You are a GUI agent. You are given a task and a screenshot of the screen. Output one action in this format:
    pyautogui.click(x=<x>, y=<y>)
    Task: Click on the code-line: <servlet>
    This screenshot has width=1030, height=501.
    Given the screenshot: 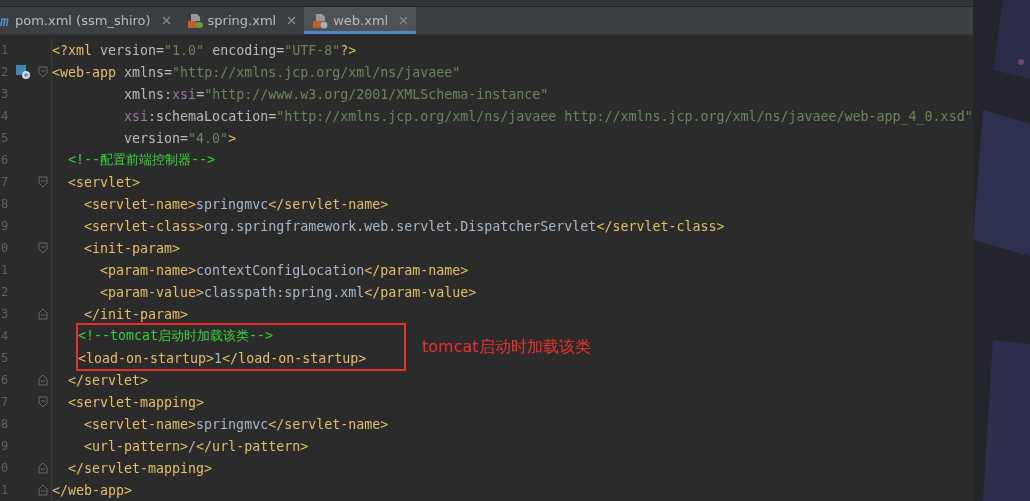 What is the action you would take?
    pyautogui.click(x=104, y=182)
    